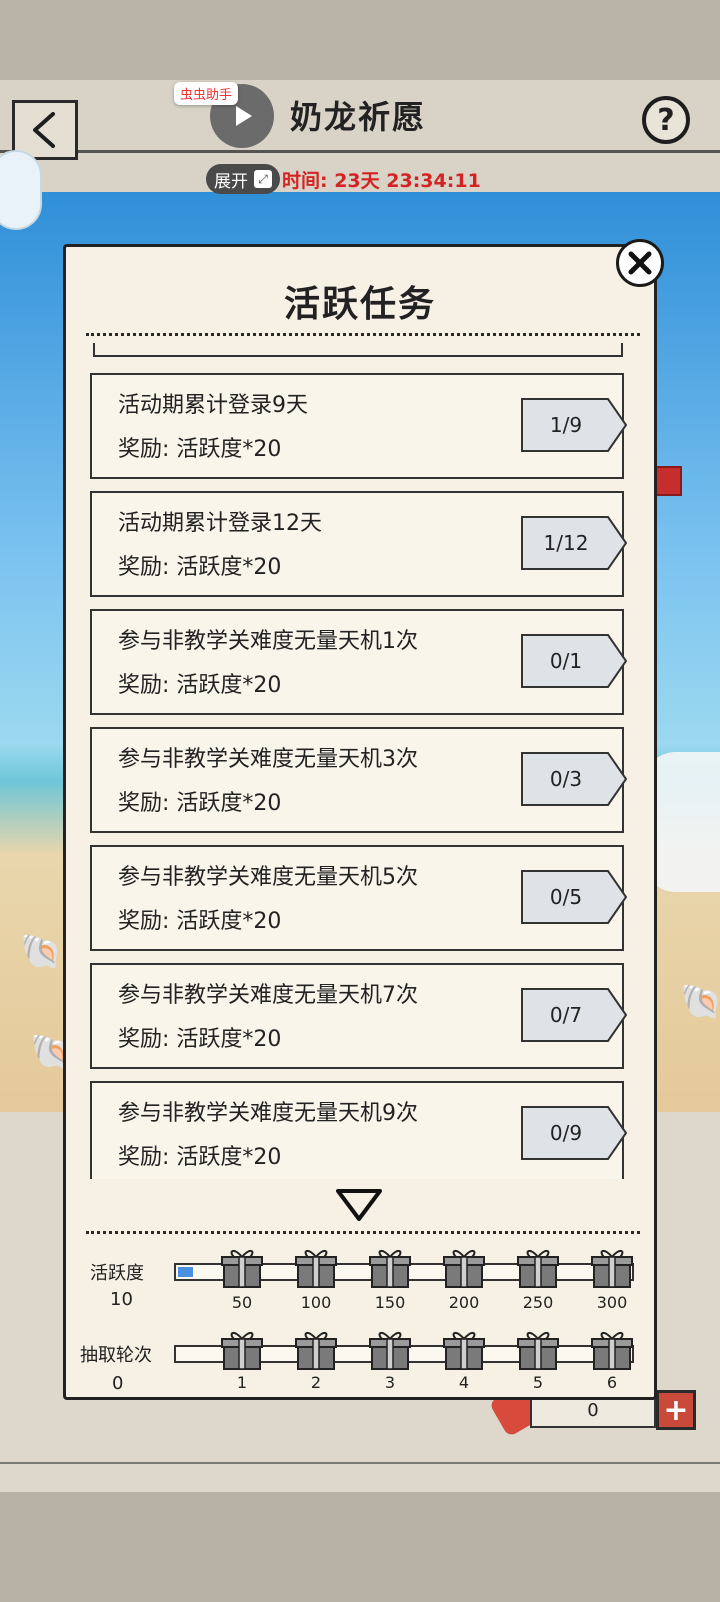 The image size is (720, 1602). I want to click on task-name: 活动期累计登录12天, so click(220, 523).